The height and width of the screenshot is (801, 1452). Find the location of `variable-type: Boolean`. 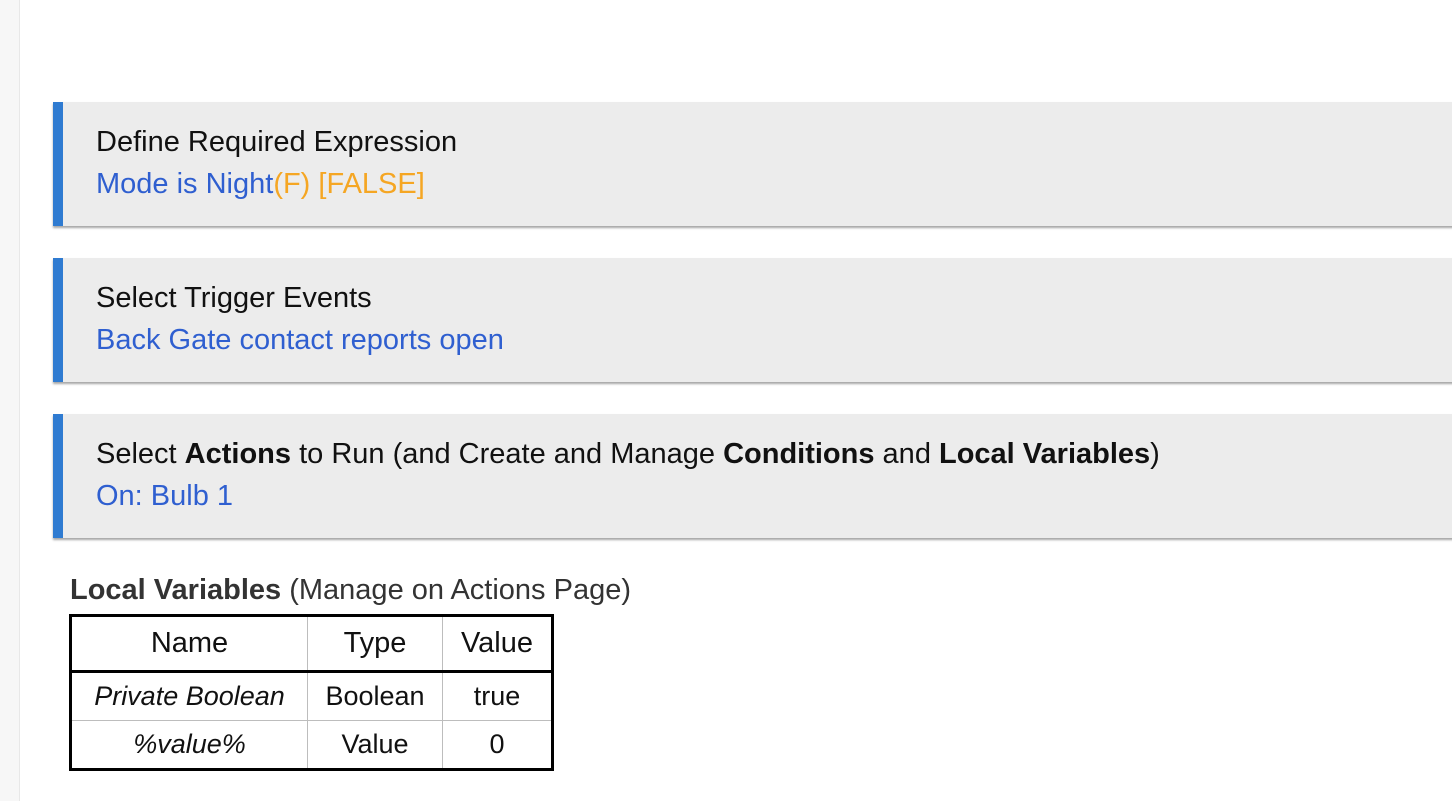

variable-type: Boolean is located at coordinates (375, 696).